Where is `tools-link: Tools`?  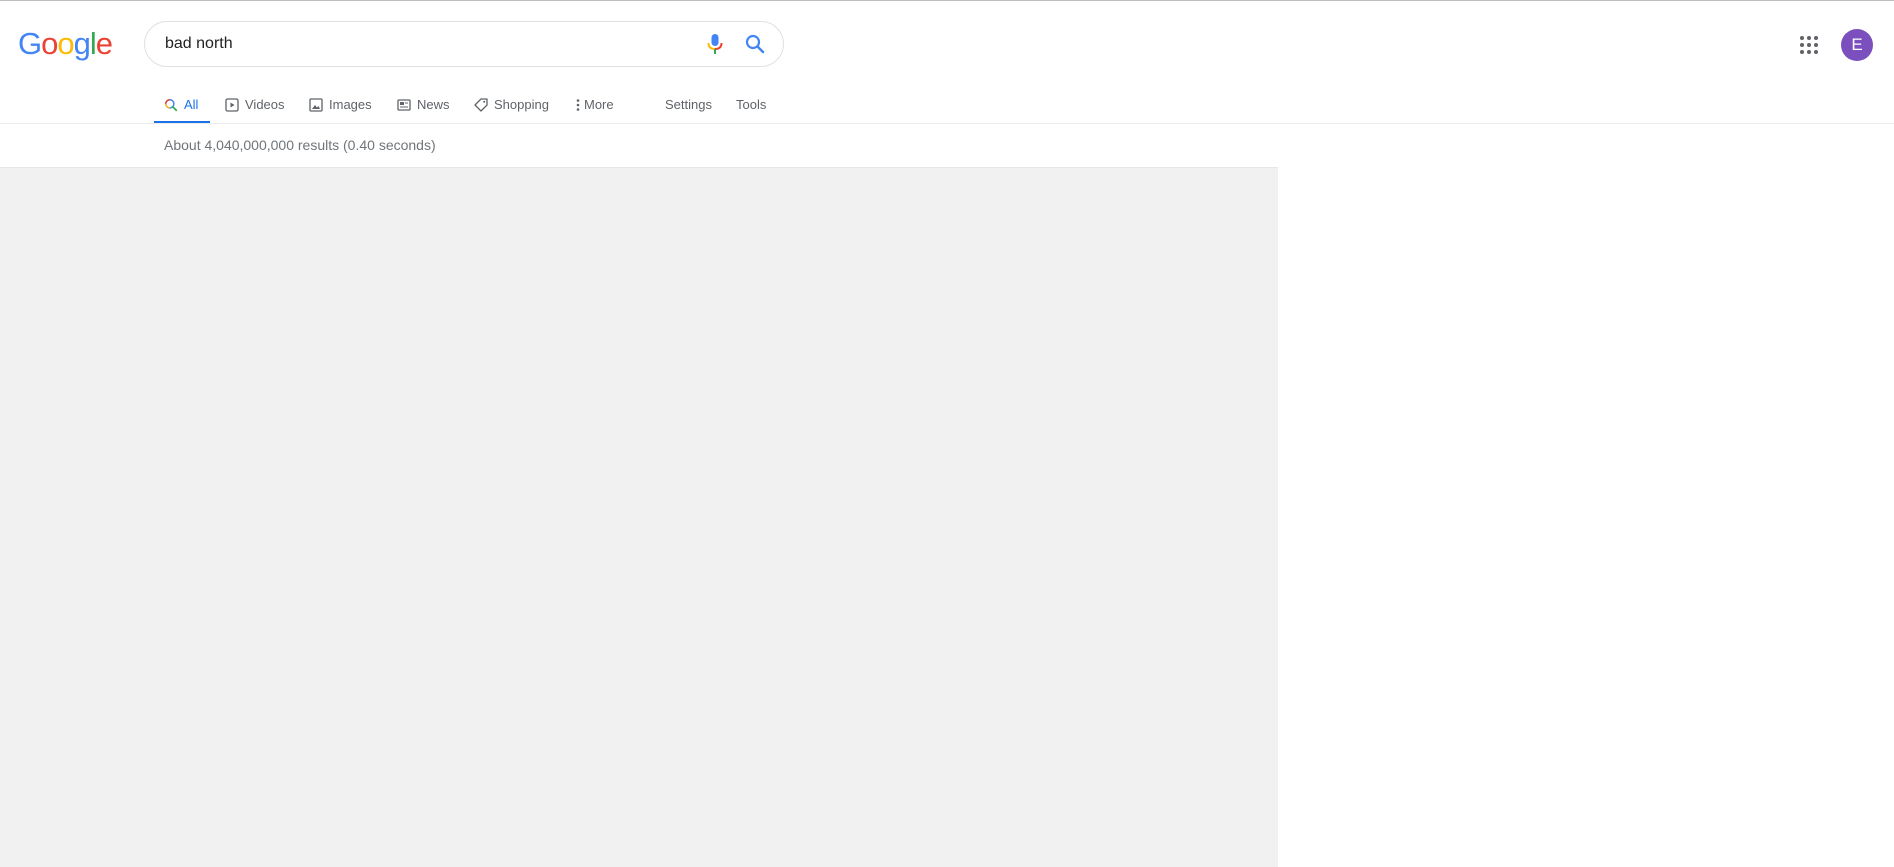
tools-link: Tools is located at coordinates (751, 104).